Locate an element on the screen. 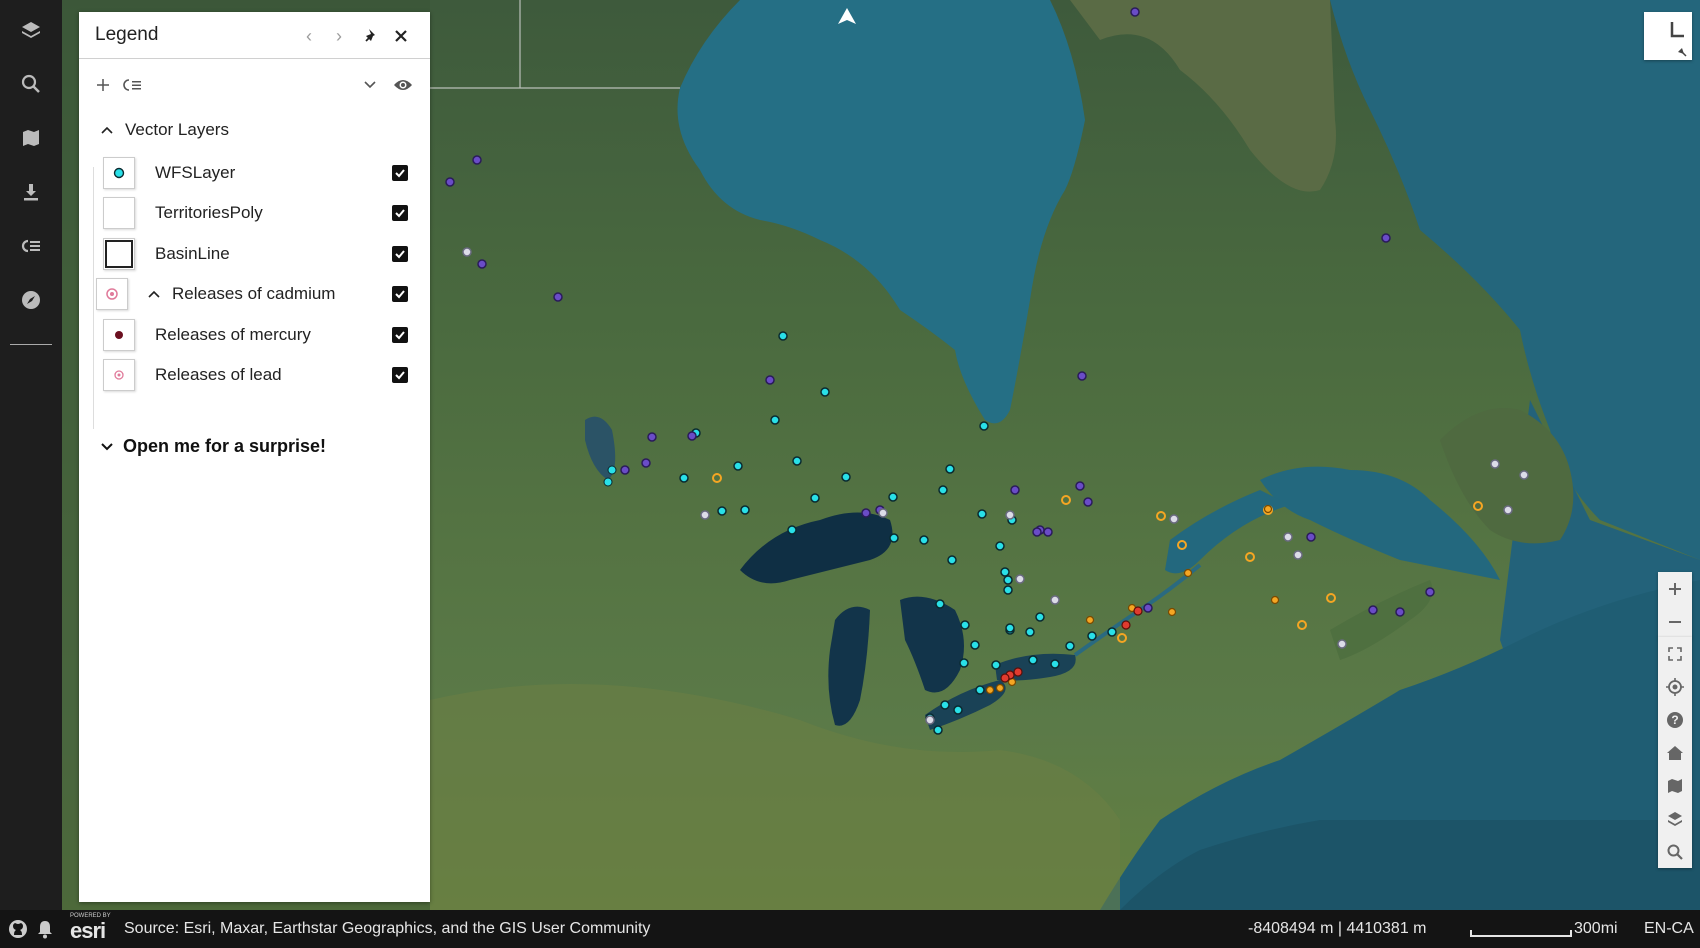 The height and width of the screenshot is (948, 1700). fullscreen-icon is located at coordinates (1675, 653).